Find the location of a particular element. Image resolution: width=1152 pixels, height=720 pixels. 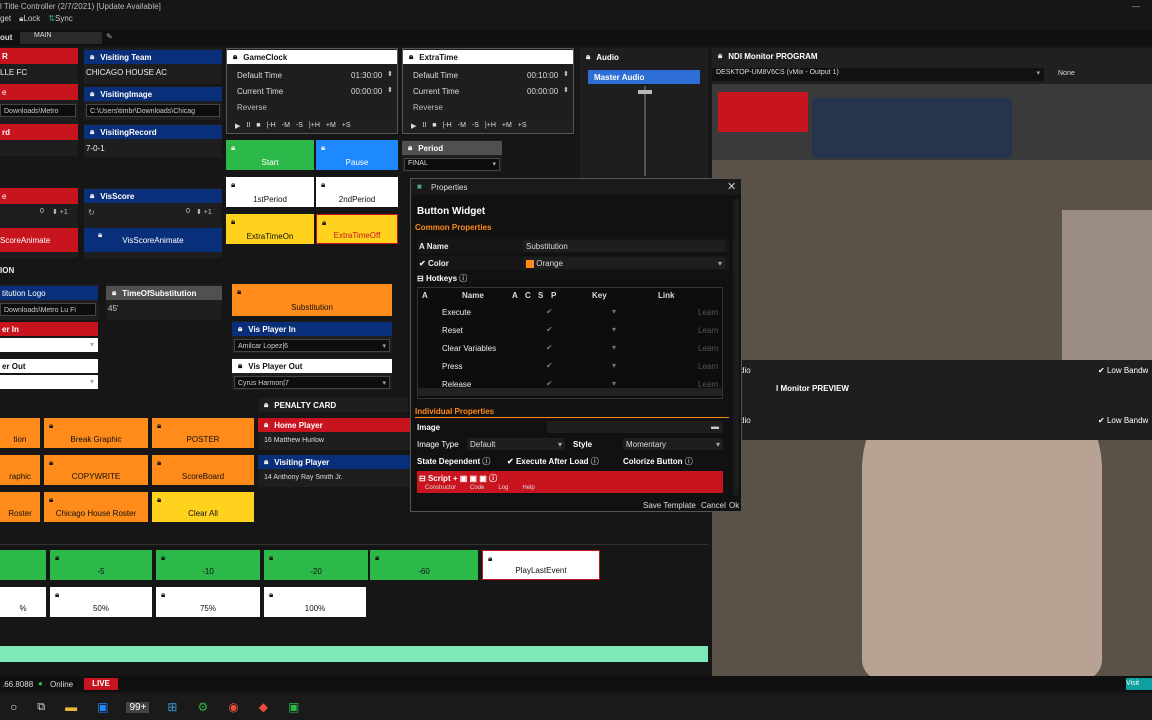

poster-button: 🔒︎ POSTER is located at coordinates (203, 433).